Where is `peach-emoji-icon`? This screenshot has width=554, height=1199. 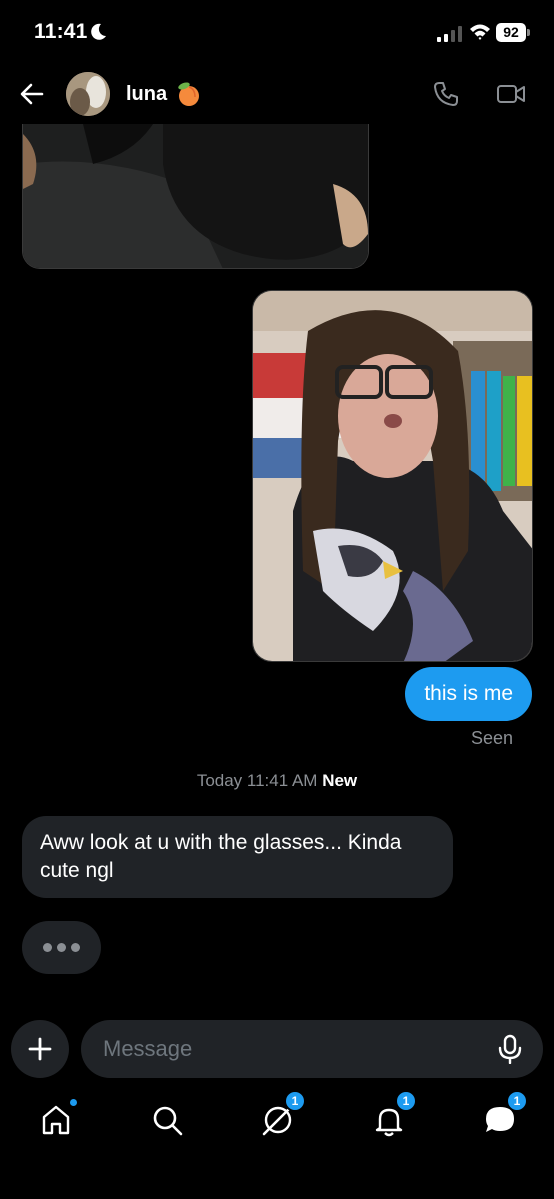 peach-emoji-icon is located at coordinates (188, 94).